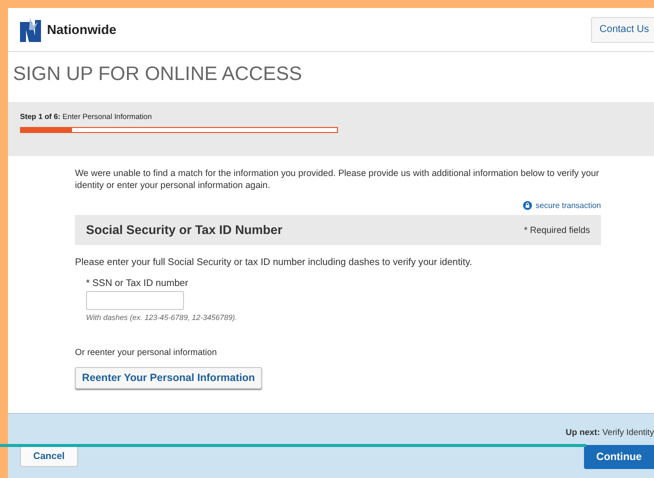 The height and width of the screenshot is (478, 654). What do you see at coordinates (337, 179) in the screenshot?
I see `info-message: We were unable to find a match for the information you provided. Please provide us with additional information below to verify your identity or enter your personal information again.` at bounding box center [337, 179].